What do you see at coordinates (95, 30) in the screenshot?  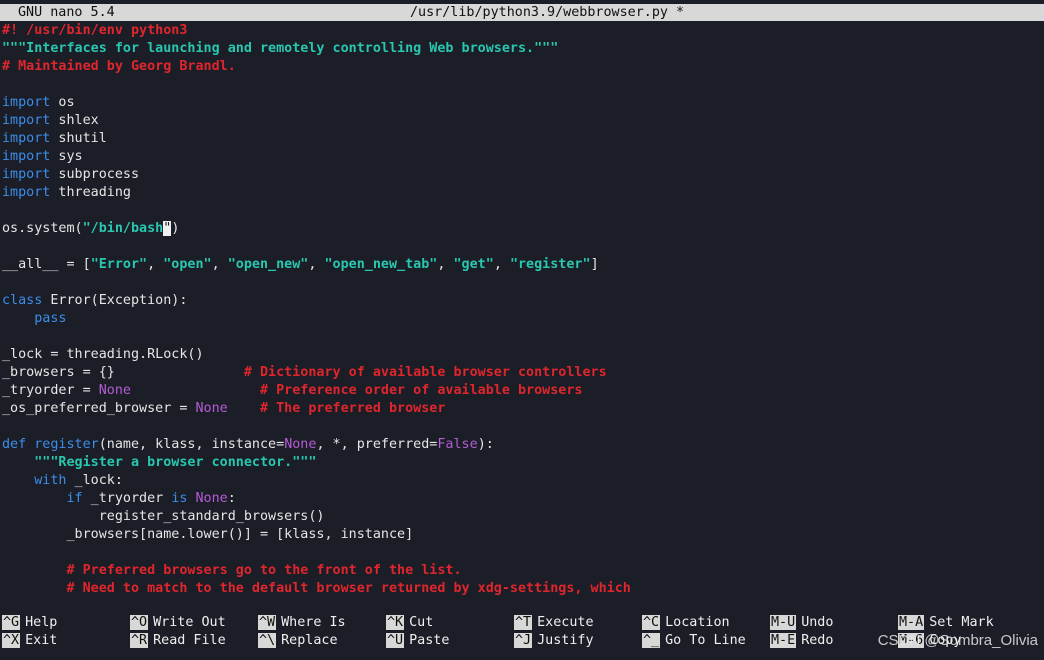 I see `code-token: #! /usr/bin/env python3` at bounding box center [95, 30].